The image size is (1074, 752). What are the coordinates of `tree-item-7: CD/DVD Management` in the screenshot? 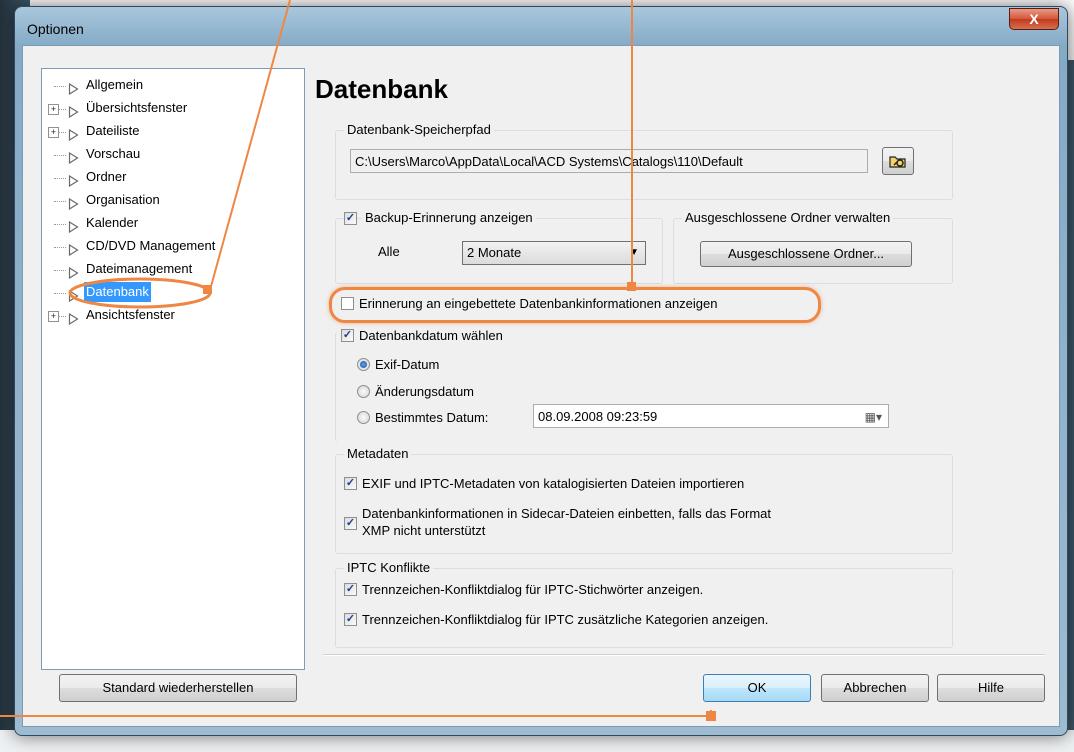 It's located at (172, 247).